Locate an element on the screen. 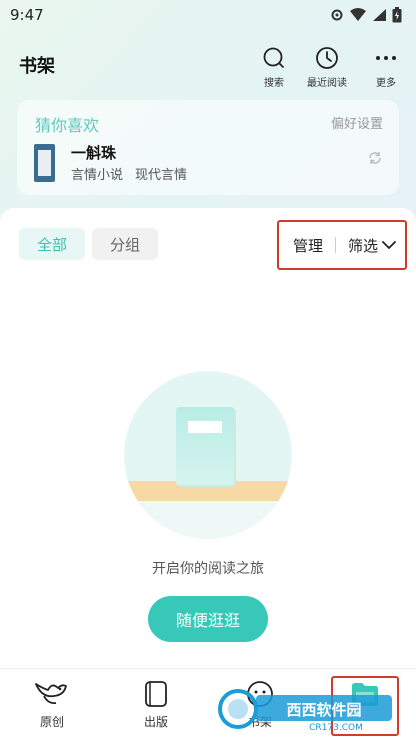 Image resolution: width=416 pixels, height=740 pixels. search-button: 搜索 is located at coordinates (274, 67).